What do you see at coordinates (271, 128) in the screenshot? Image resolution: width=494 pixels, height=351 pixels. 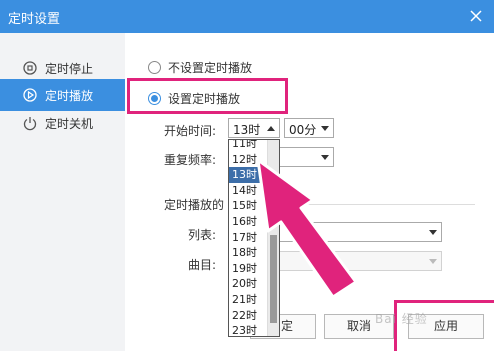 I see `chevron-up-icon` at bounding box center [271, 128].